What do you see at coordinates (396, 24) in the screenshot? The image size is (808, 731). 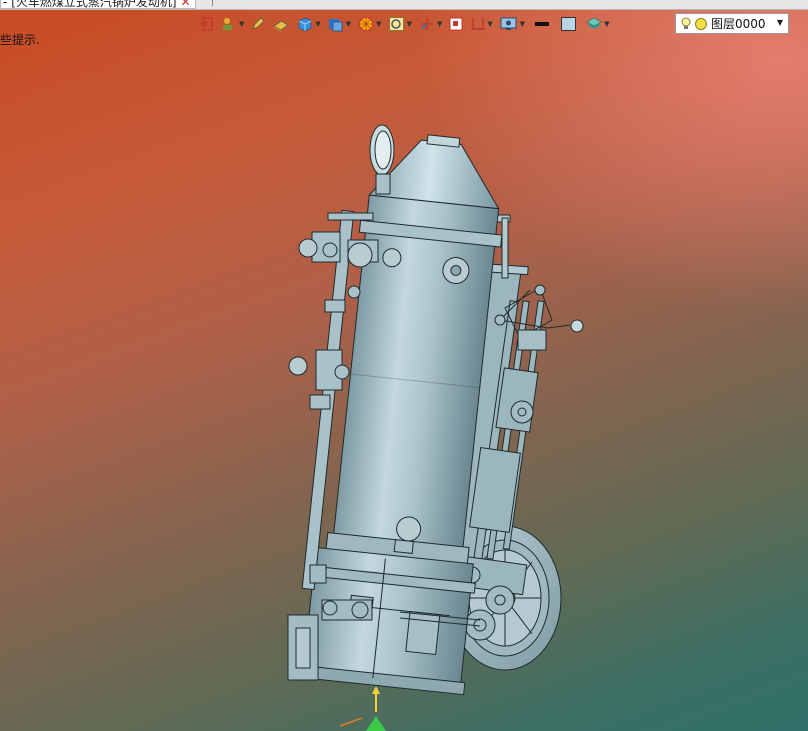 I see `zoom-fit-icon` at bounding box center [396, 24].